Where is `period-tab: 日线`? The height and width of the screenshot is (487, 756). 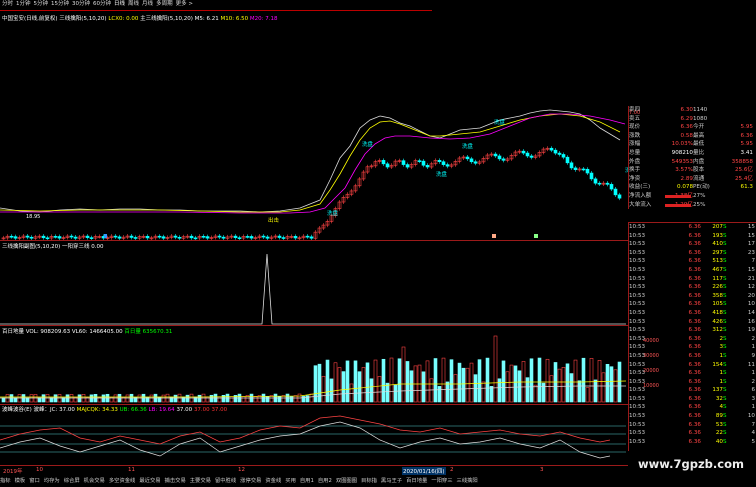
period-tab: 日线 is located at coordinates (119, 5).